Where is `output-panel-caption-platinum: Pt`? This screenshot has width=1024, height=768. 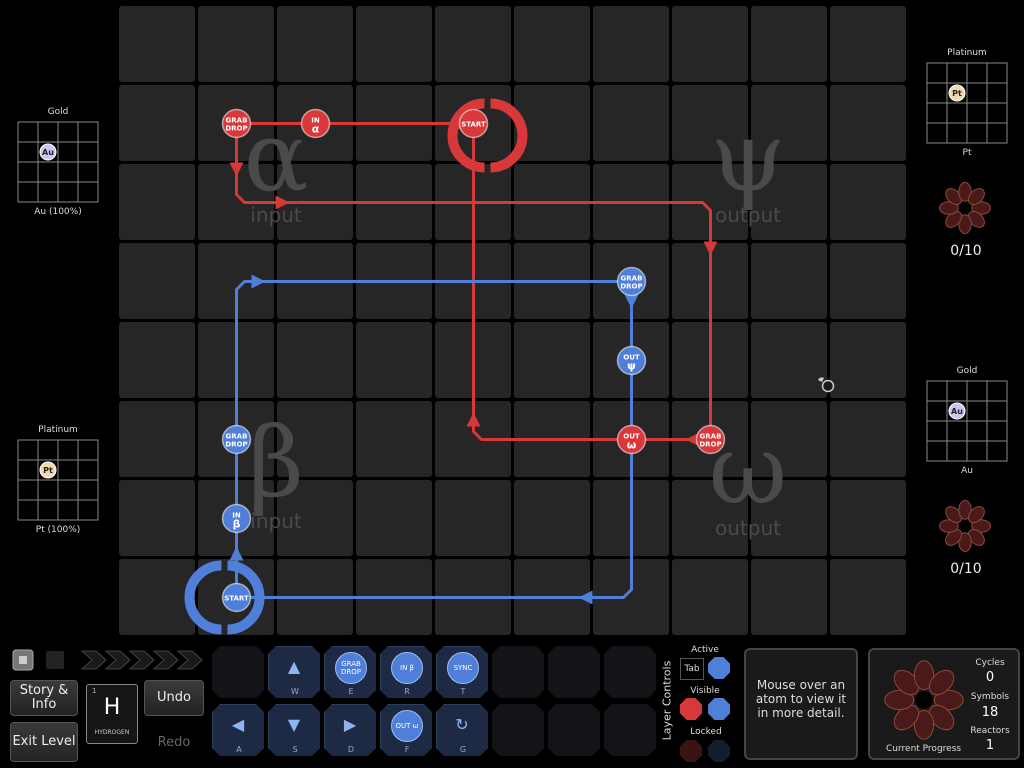
output-panel-caption-platinum: Pt is located at coordinates (967, 153).